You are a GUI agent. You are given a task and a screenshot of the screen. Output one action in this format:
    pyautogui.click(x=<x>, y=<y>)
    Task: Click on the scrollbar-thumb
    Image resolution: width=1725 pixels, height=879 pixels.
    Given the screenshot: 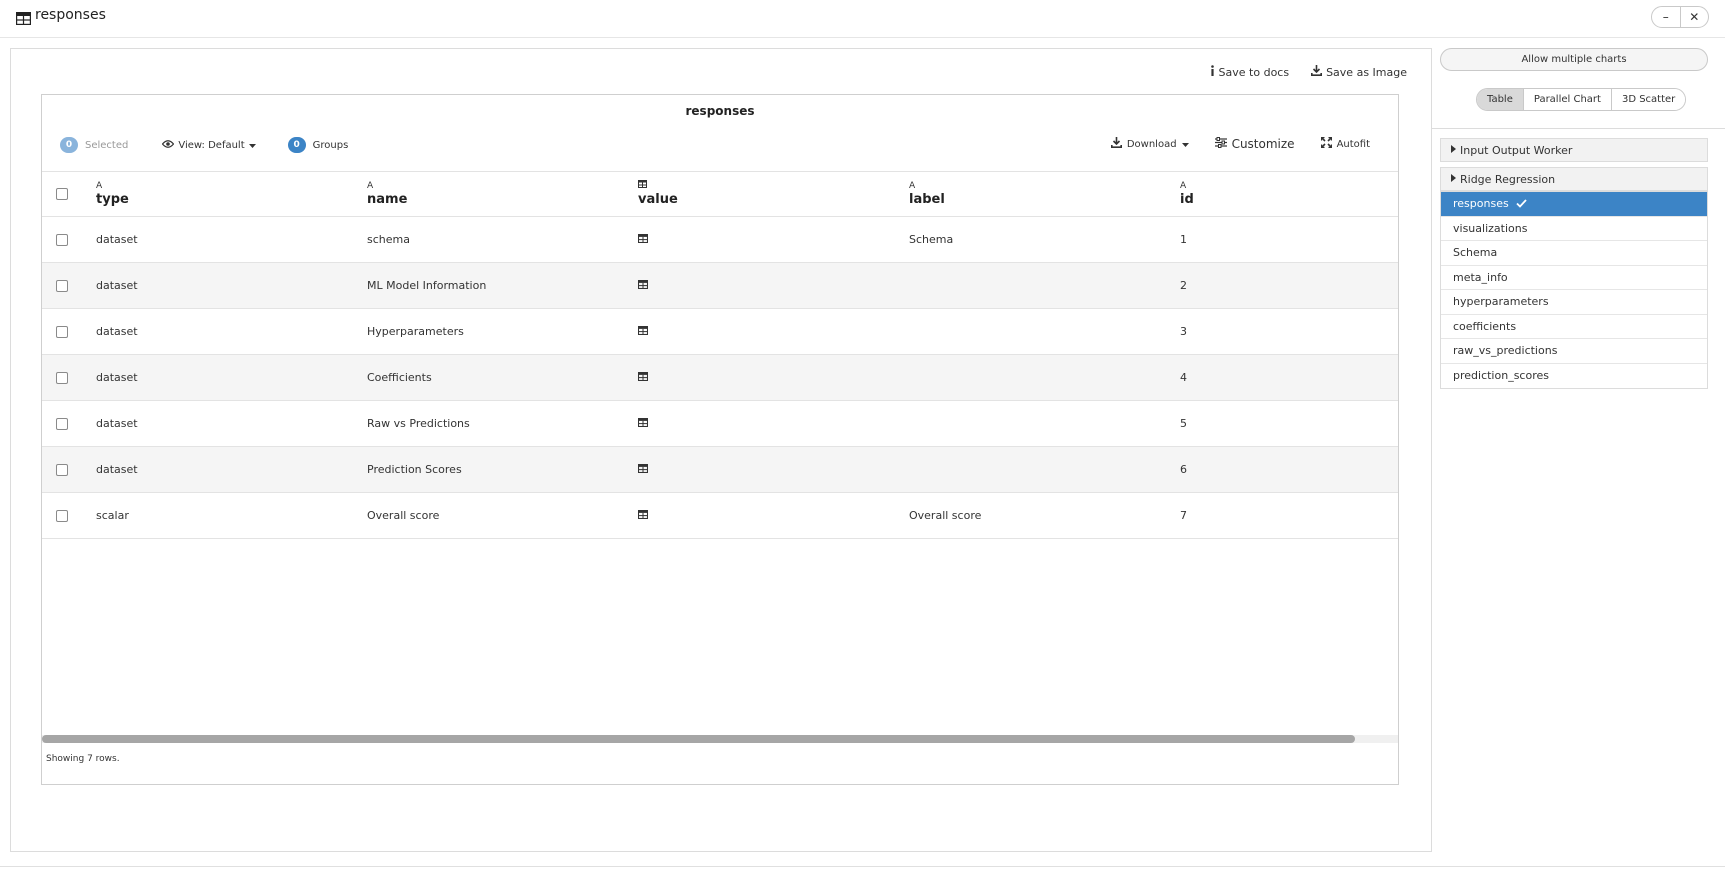 What is the action you would take?
    pyautogui.click(x=698, y=739)
    